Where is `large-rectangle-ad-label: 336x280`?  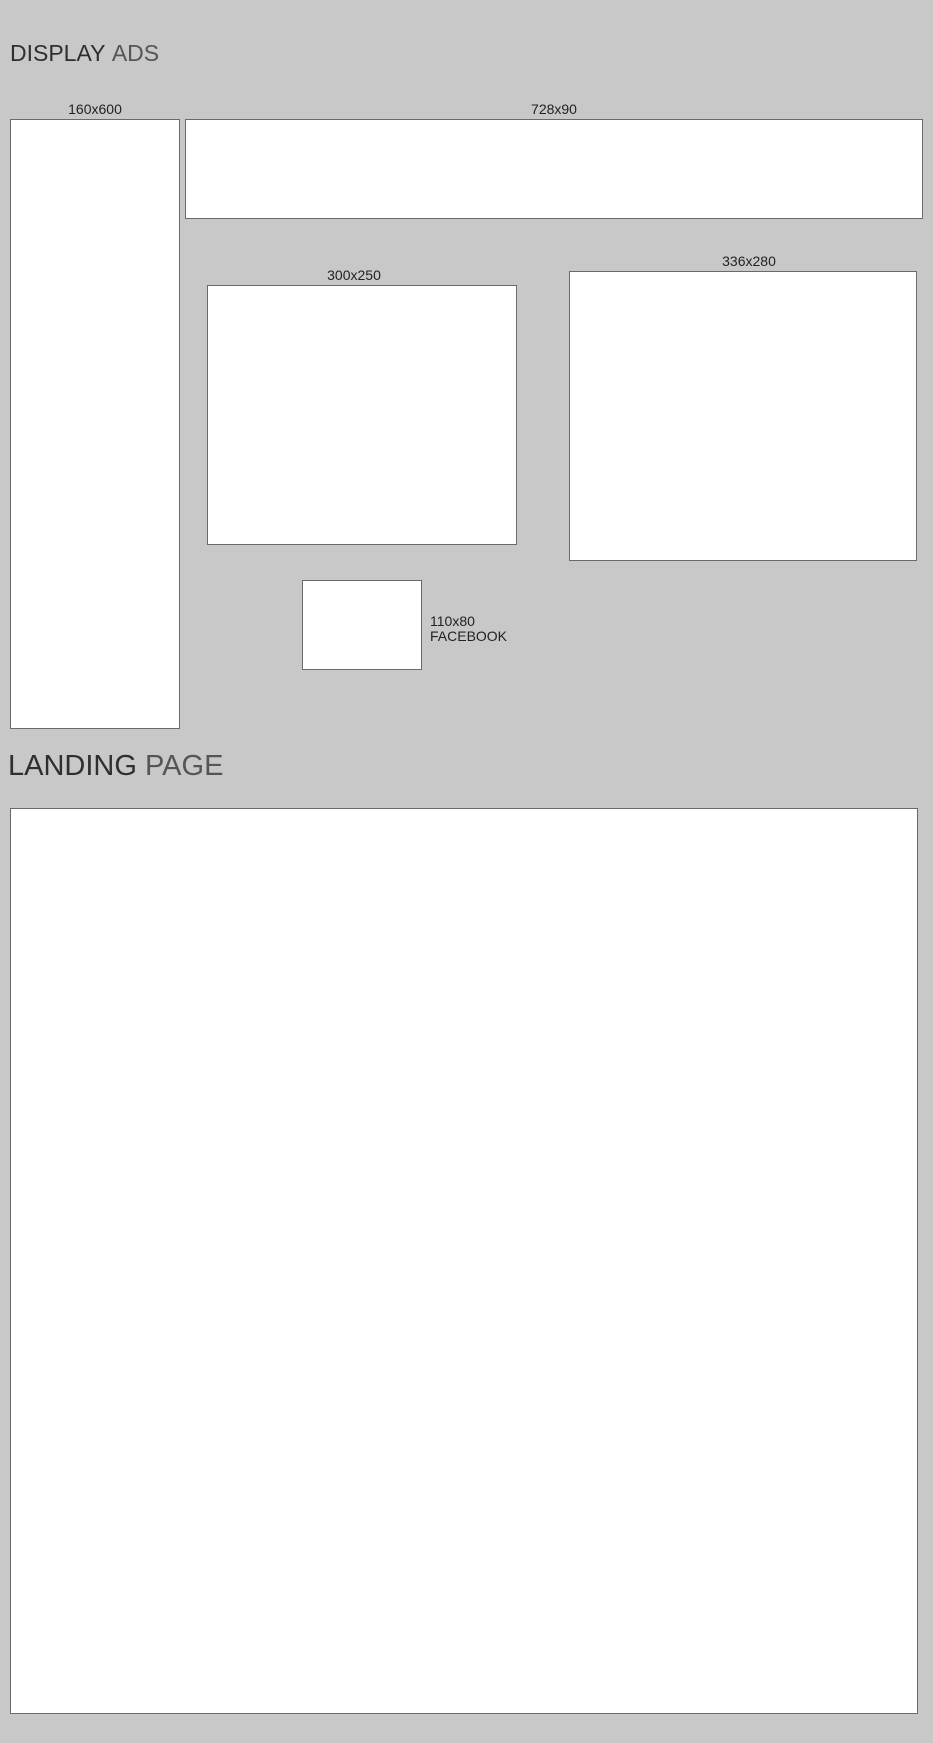 large-rectangle-ad-label: 336x280 is located at coordinates (749, 261).